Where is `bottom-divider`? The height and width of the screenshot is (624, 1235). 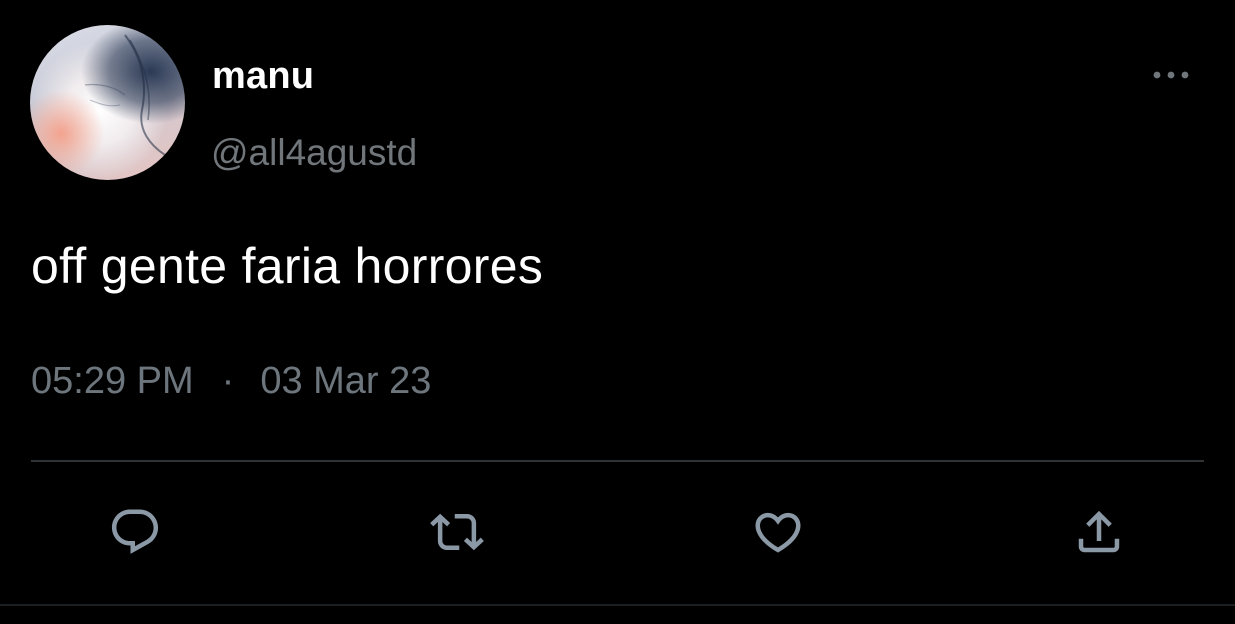 bottom-divider is located at coordinates (617, 605).